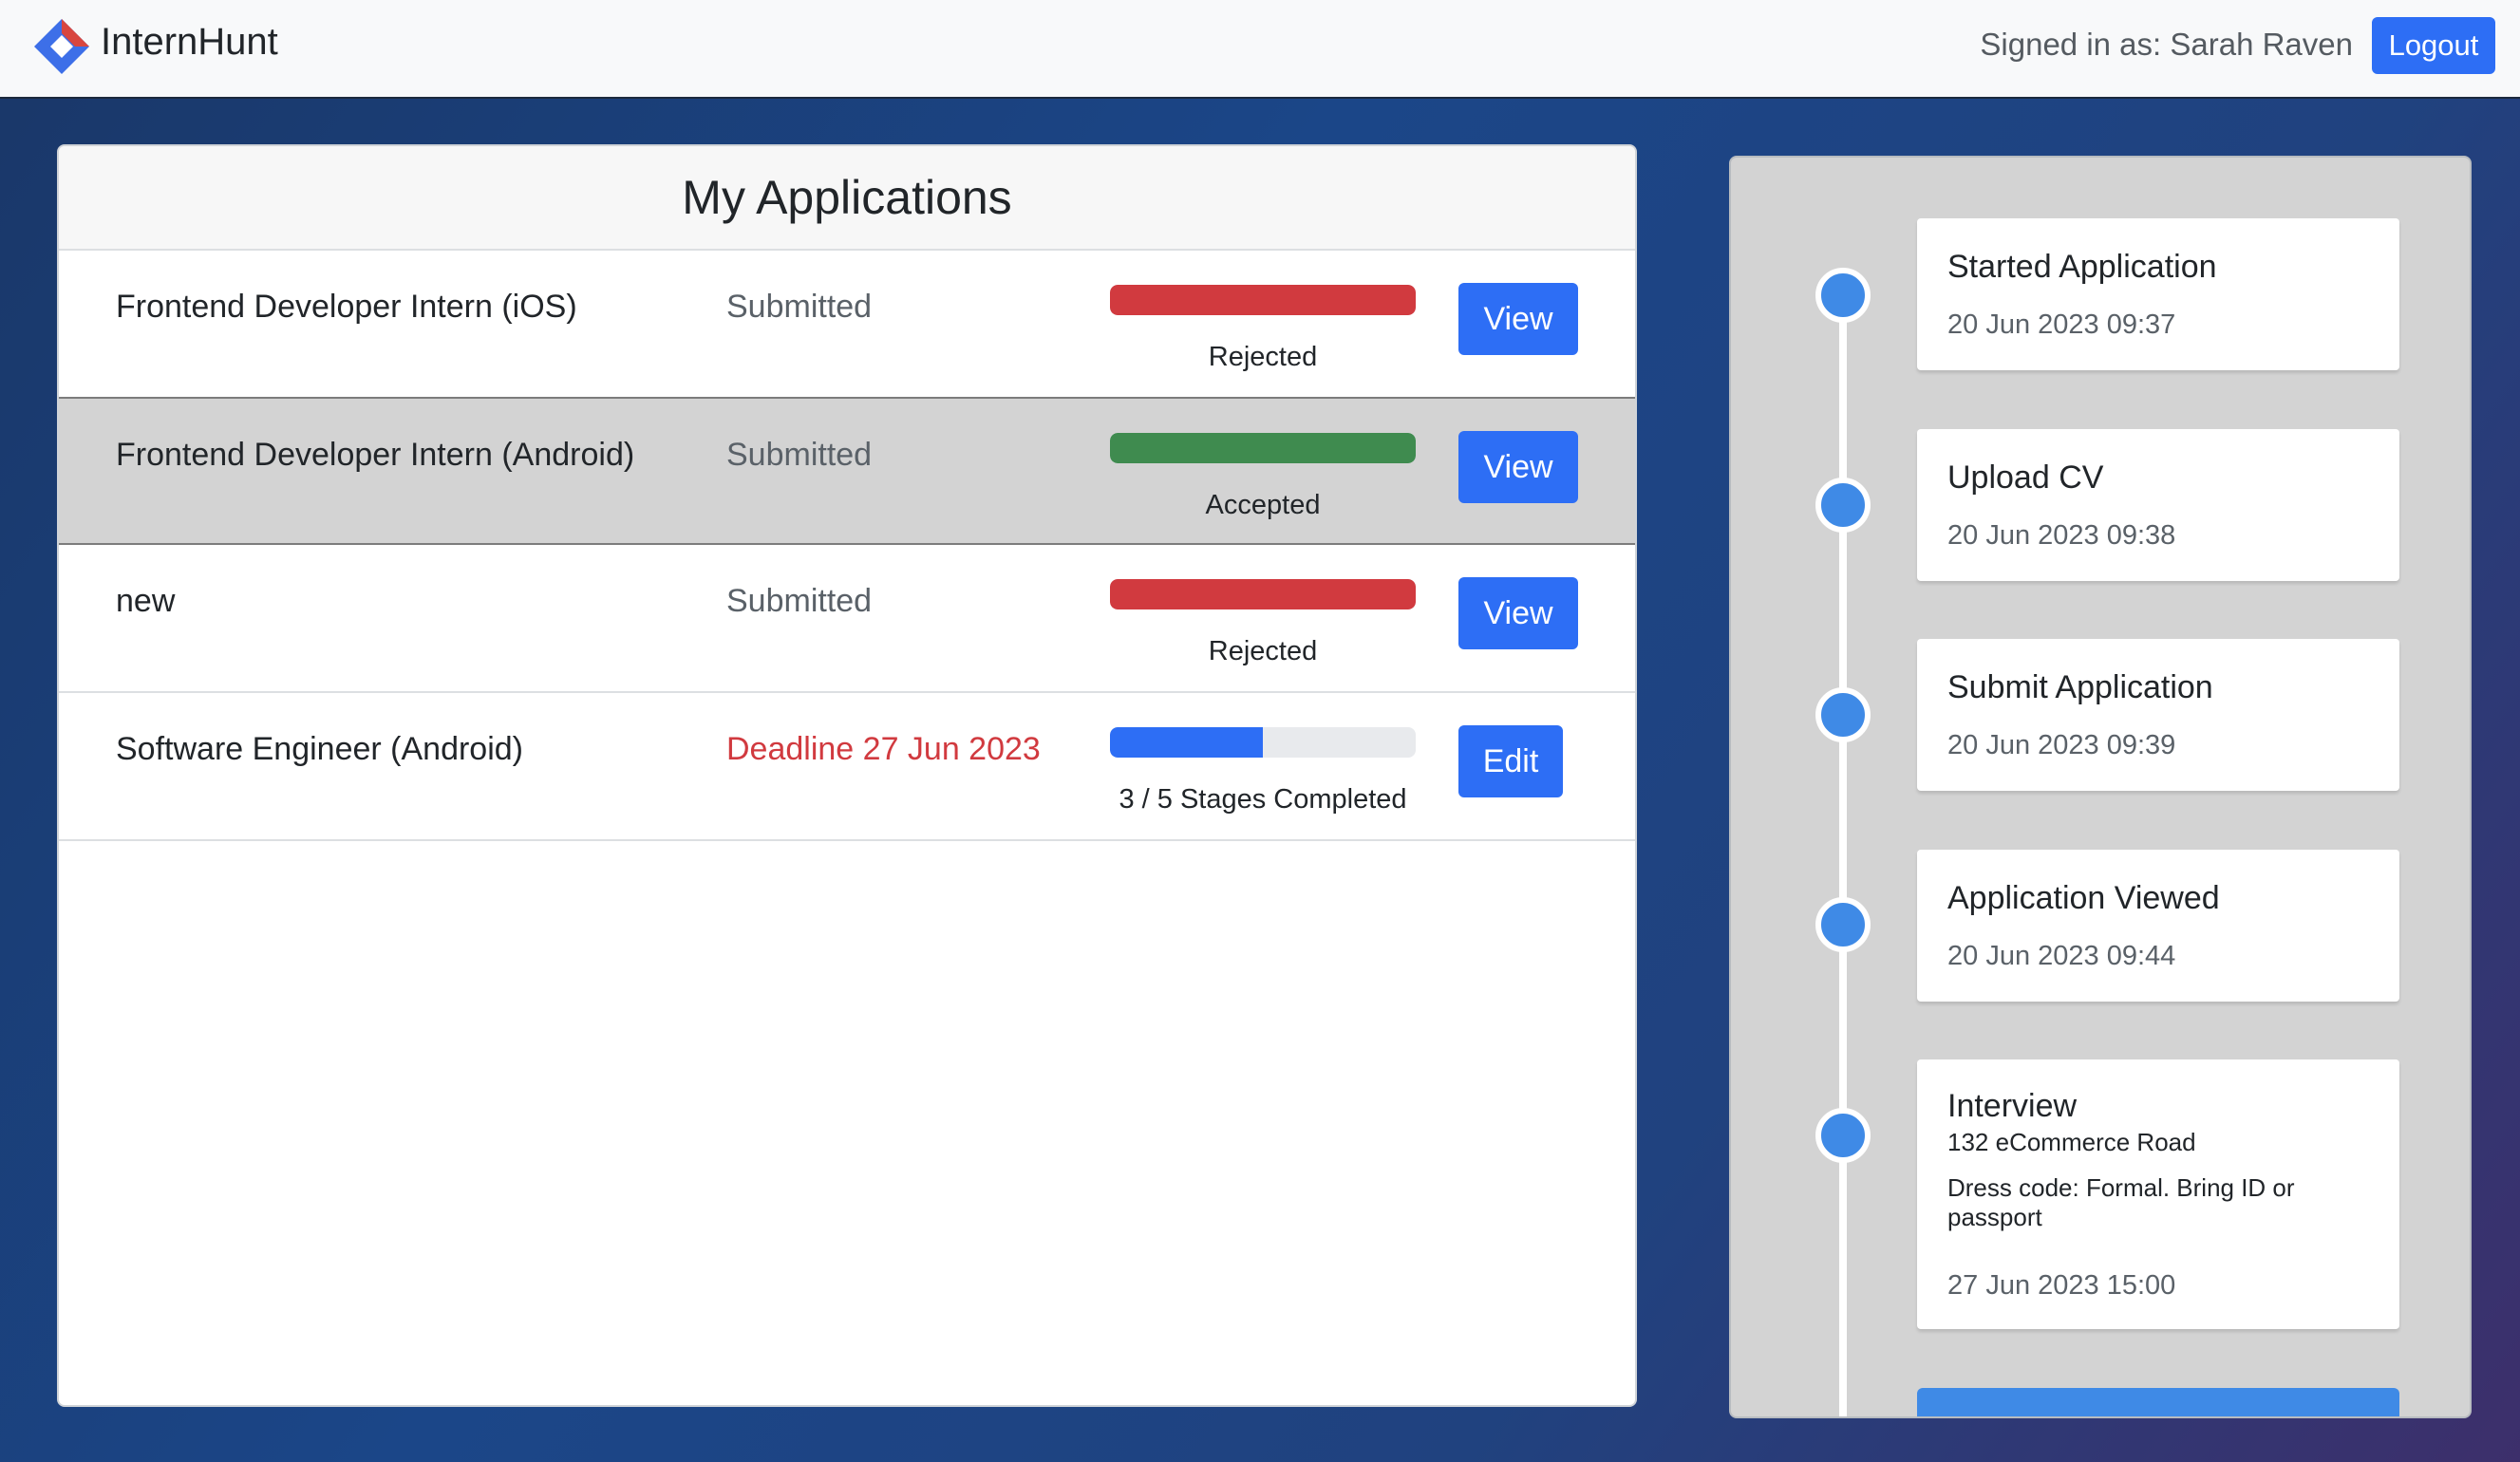 The width and height of the screenshot is (2520, 1462). Describe the element at coordinates (2061, 745) in the screenshot. I see `timeline-event-date: 20 Jun 2023 09:39` at that location.